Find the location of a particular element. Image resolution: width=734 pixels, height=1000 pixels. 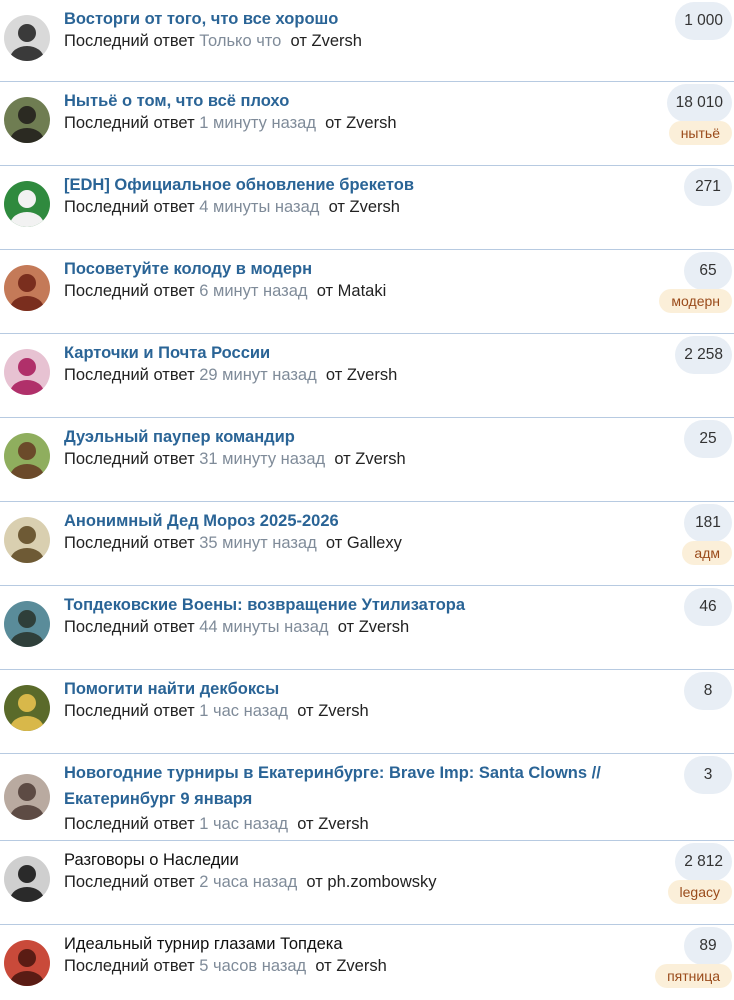

last-reply-info: Последний ответ 6 минут назад от Mataki is located at coordinates (225, 291).